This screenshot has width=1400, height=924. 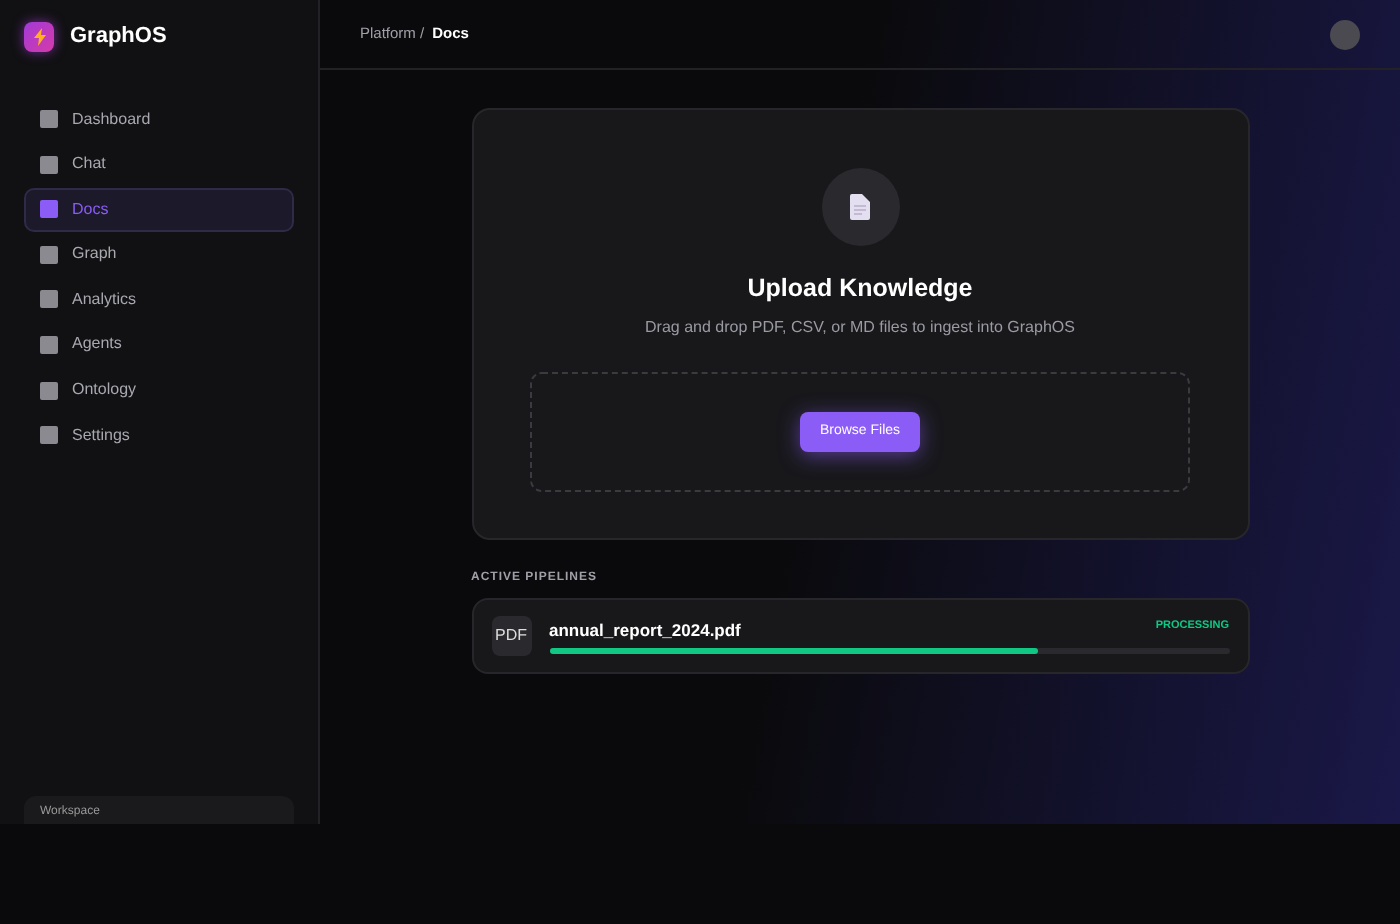 I want to click on brand-name: GraphOS, so click(x=118, y=37).